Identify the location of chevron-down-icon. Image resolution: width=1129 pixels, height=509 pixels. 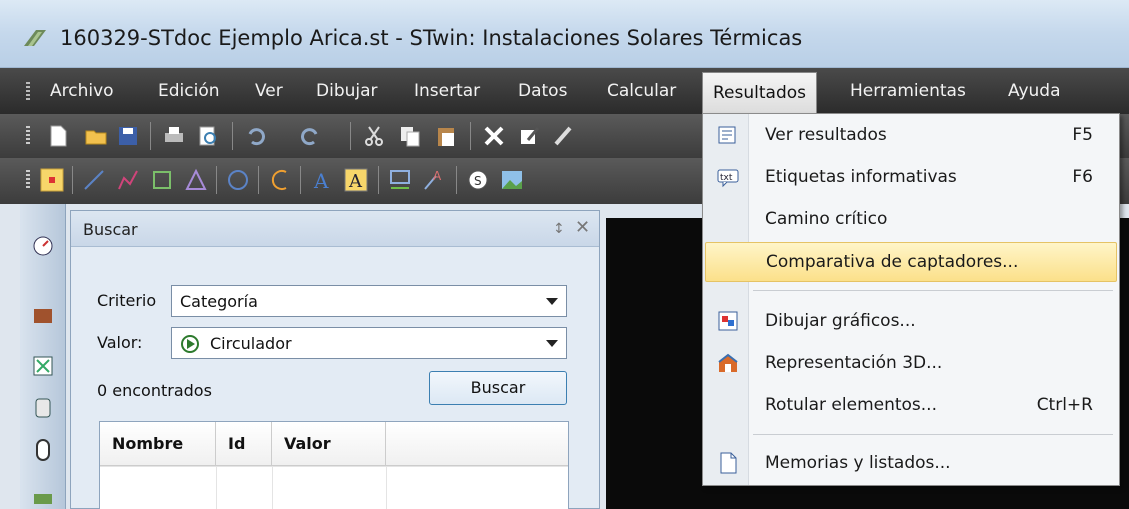
(552, 343).